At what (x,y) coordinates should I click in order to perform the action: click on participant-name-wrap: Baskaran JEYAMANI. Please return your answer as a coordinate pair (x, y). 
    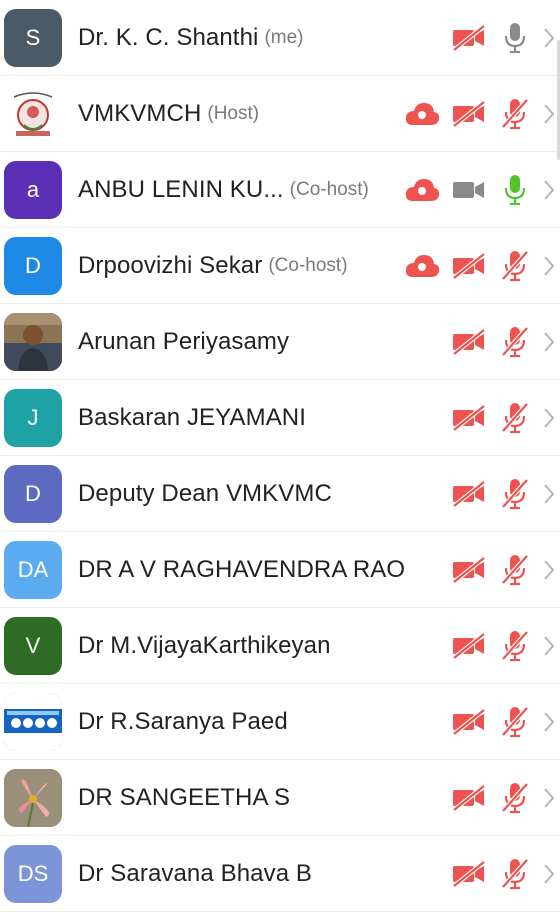
    Looking at the image, I should click on (192, 418).